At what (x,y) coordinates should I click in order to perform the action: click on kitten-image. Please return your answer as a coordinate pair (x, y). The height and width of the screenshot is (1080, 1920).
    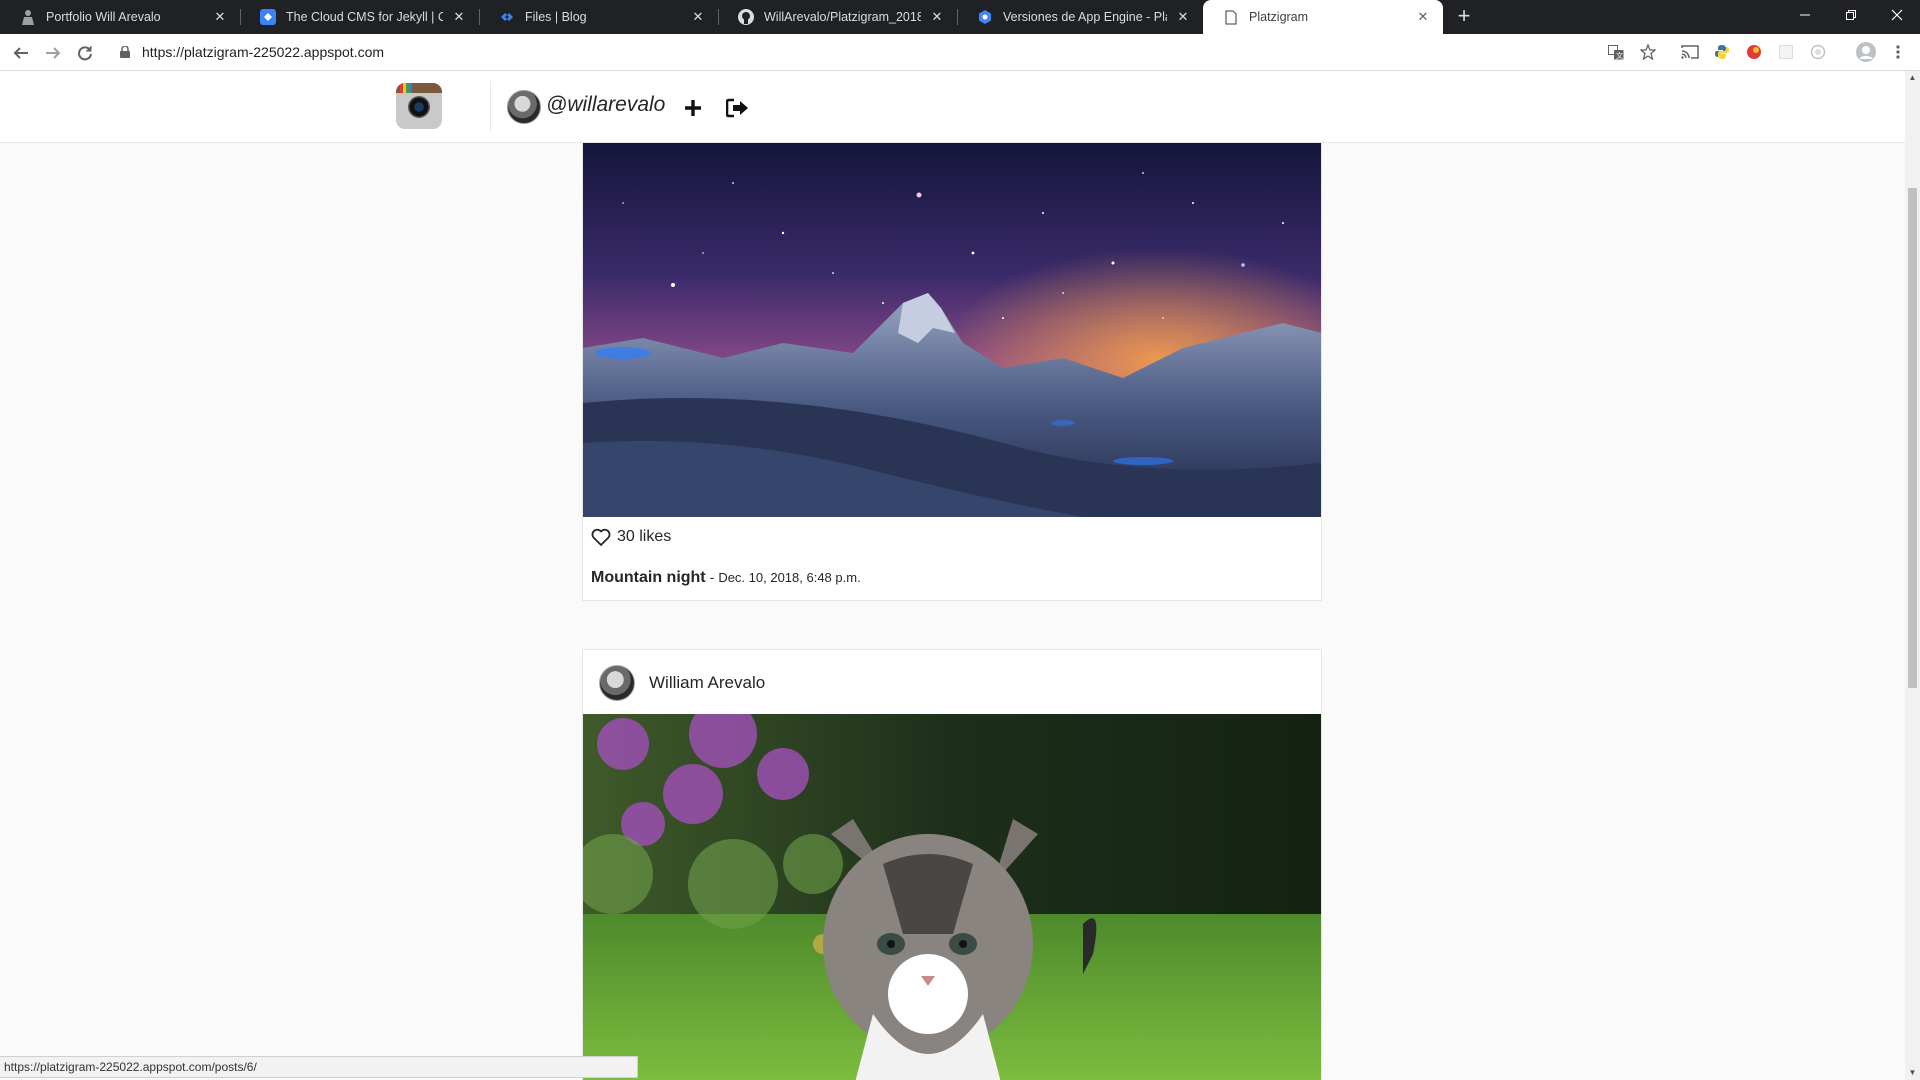
    Looking at the image, I should click on (952, 897).